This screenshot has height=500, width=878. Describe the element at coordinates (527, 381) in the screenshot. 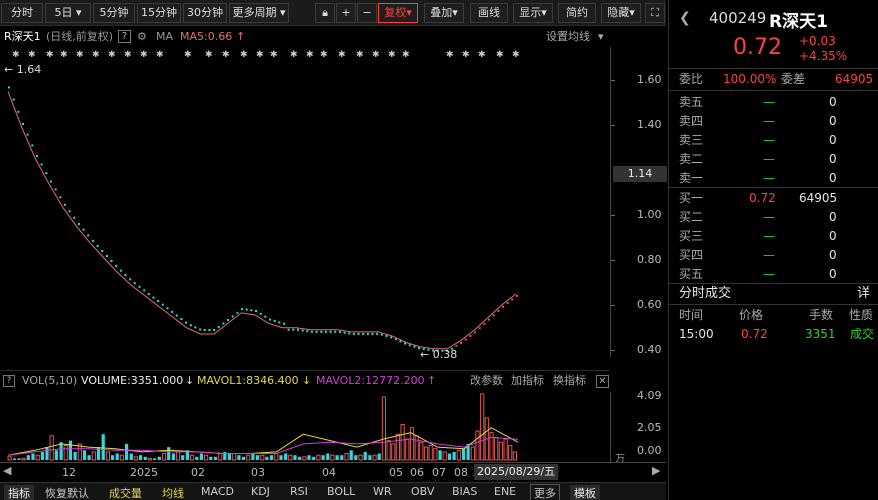

I see `add-indicator-link: 加指标` at that location.